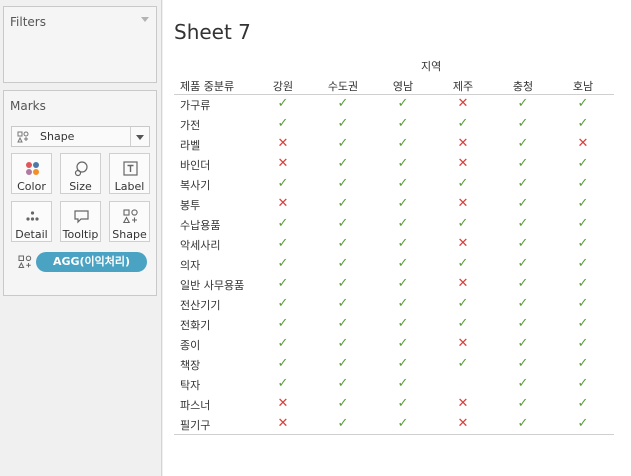 The width and height of the screenshot is (631, 476). Describe the element at coordinates (403, 86) in the screenshot. I see `column-header: 영남` at that location.